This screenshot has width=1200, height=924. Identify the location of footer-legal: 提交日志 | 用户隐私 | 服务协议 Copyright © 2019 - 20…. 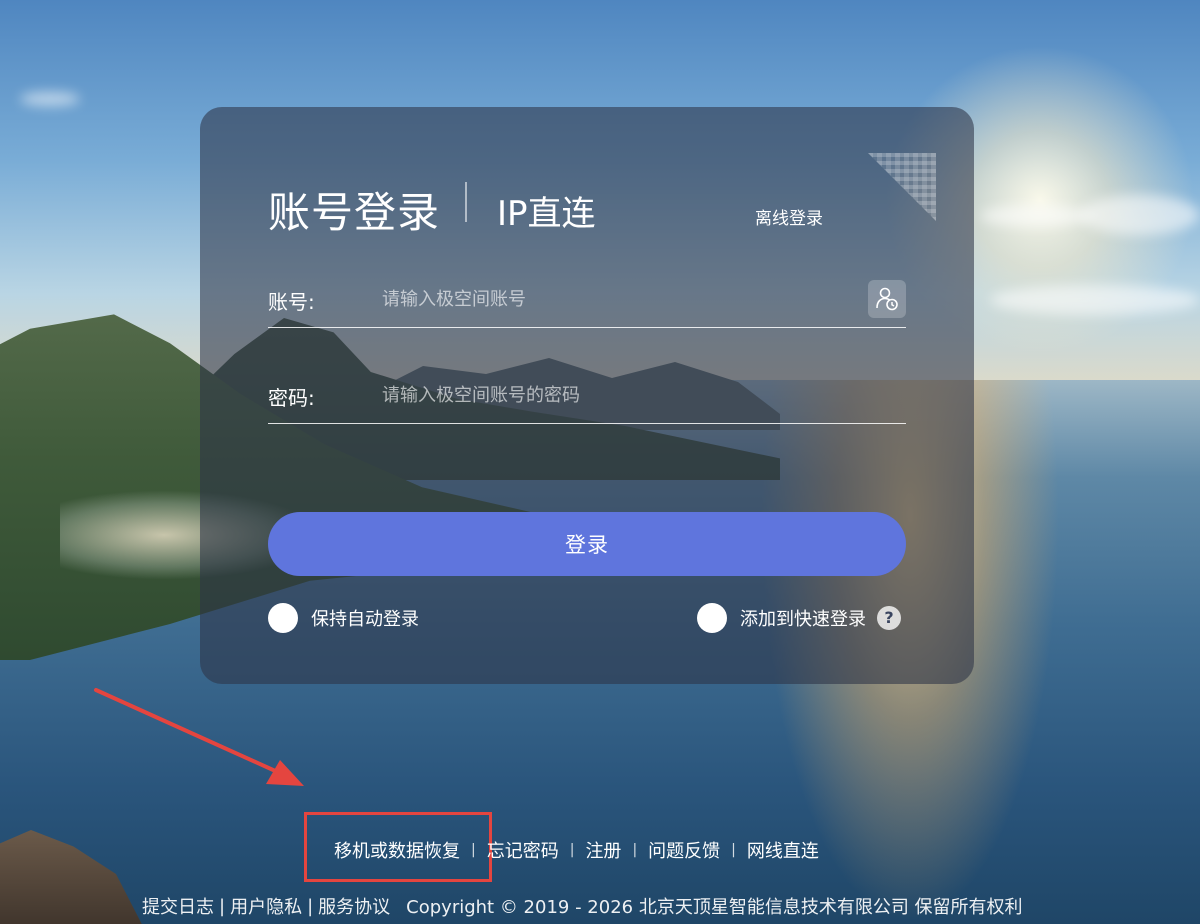
(582, 906).